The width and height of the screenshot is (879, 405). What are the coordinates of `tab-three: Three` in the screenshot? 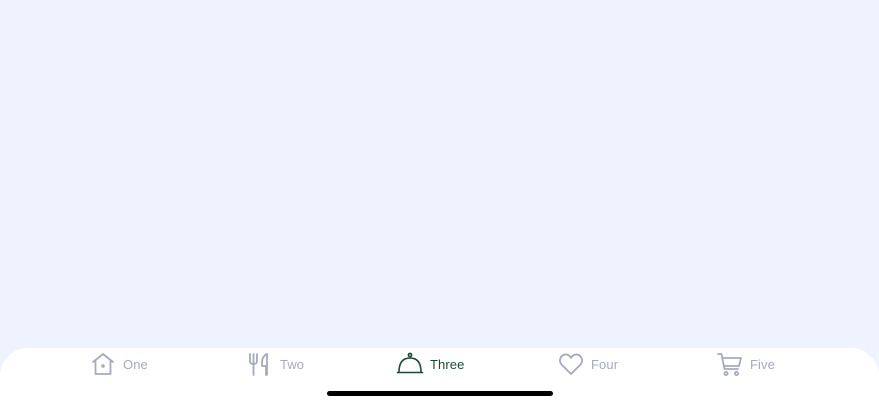 It's located at (430, 364).